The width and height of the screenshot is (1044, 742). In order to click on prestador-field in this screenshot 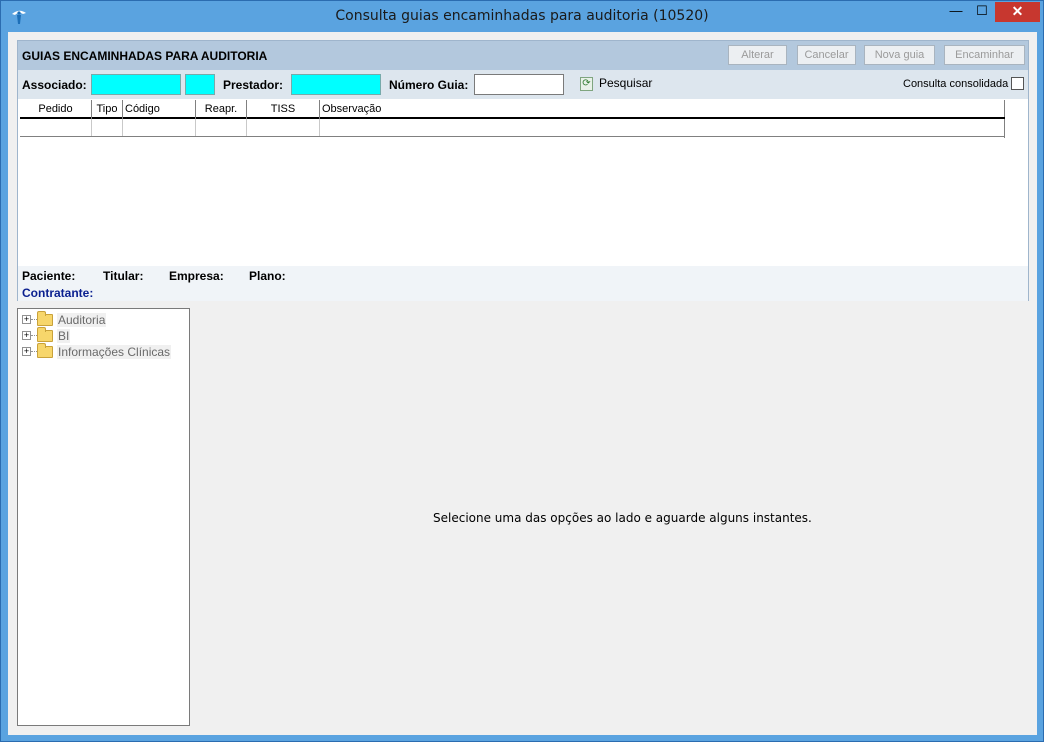, I will do `click(336, 84)`.